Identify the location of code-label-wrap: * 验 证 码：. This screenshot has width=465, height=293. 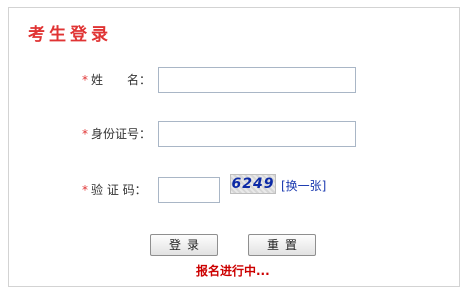
(114, 190).